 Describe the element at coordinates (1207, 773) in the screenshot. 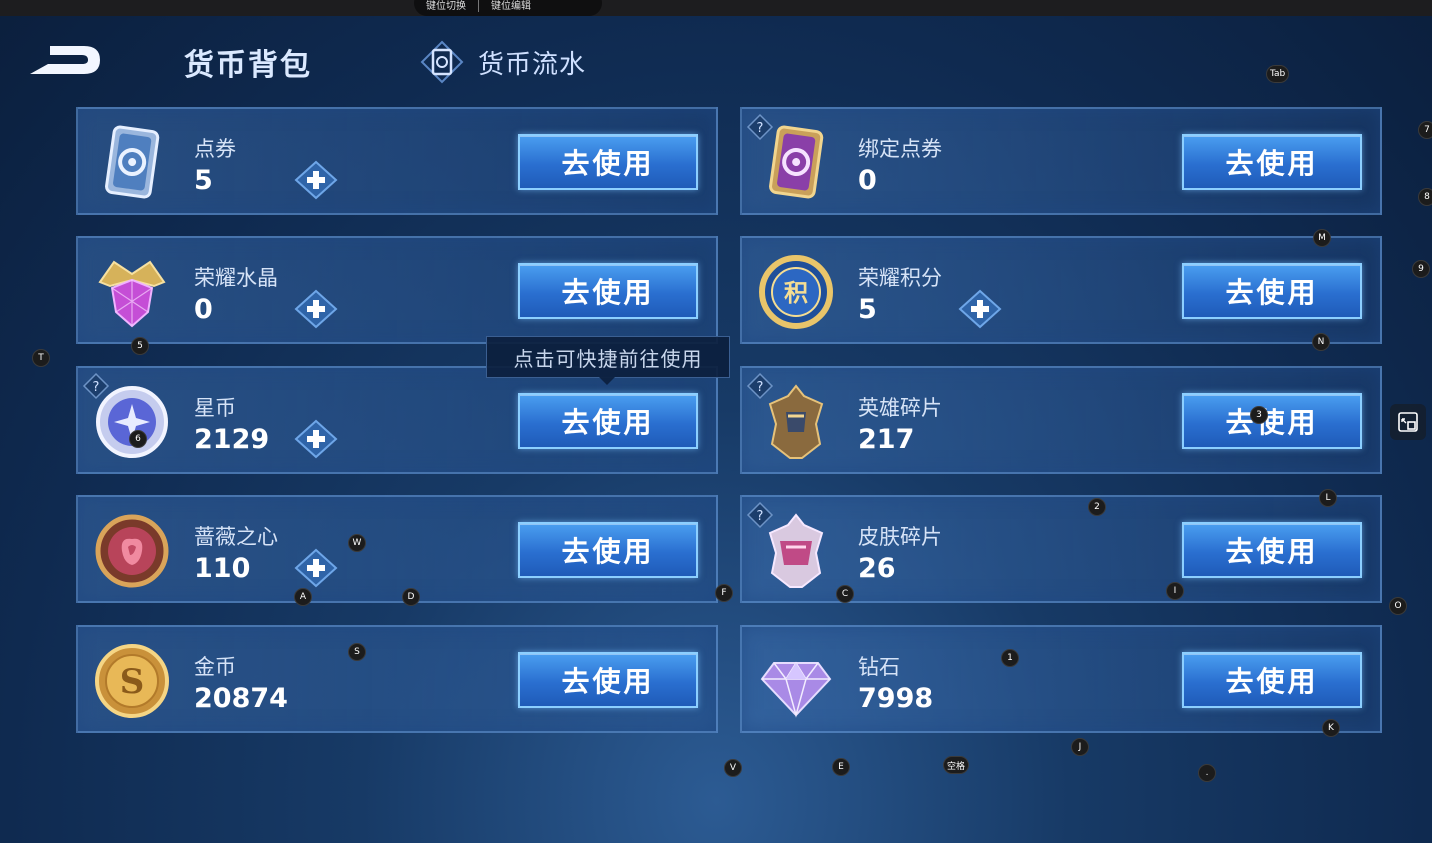

I see `key-hint-period: .` at that location.